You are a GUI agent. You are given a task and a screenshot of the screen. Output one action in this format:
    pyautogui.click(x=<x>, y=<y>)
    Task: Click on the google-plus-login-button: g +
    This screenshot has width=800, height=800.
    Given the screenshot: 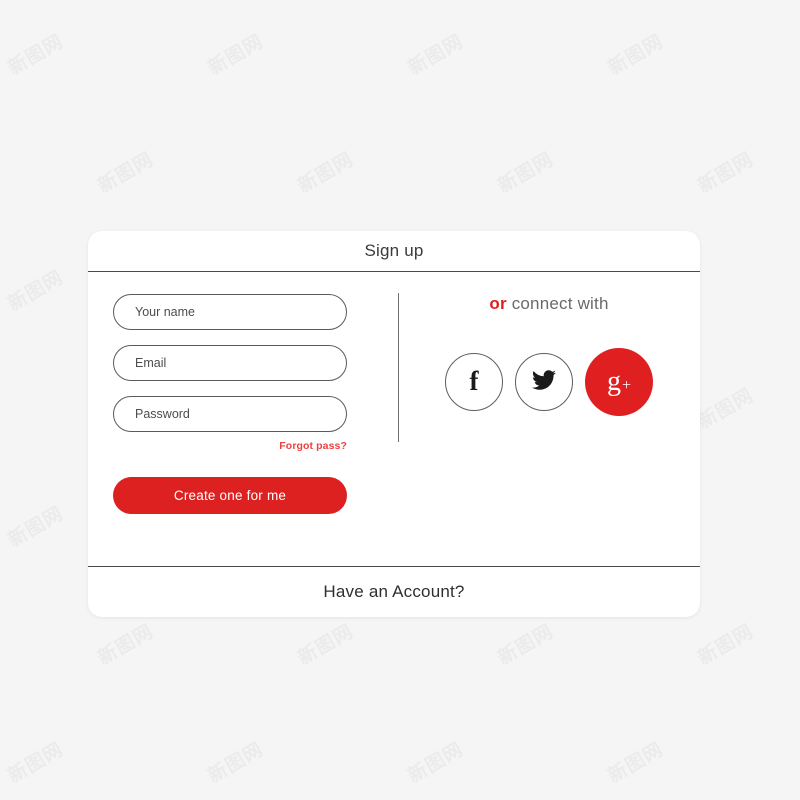 What is the action you would take?
    pyautogui.click(x=619, y=382)
    